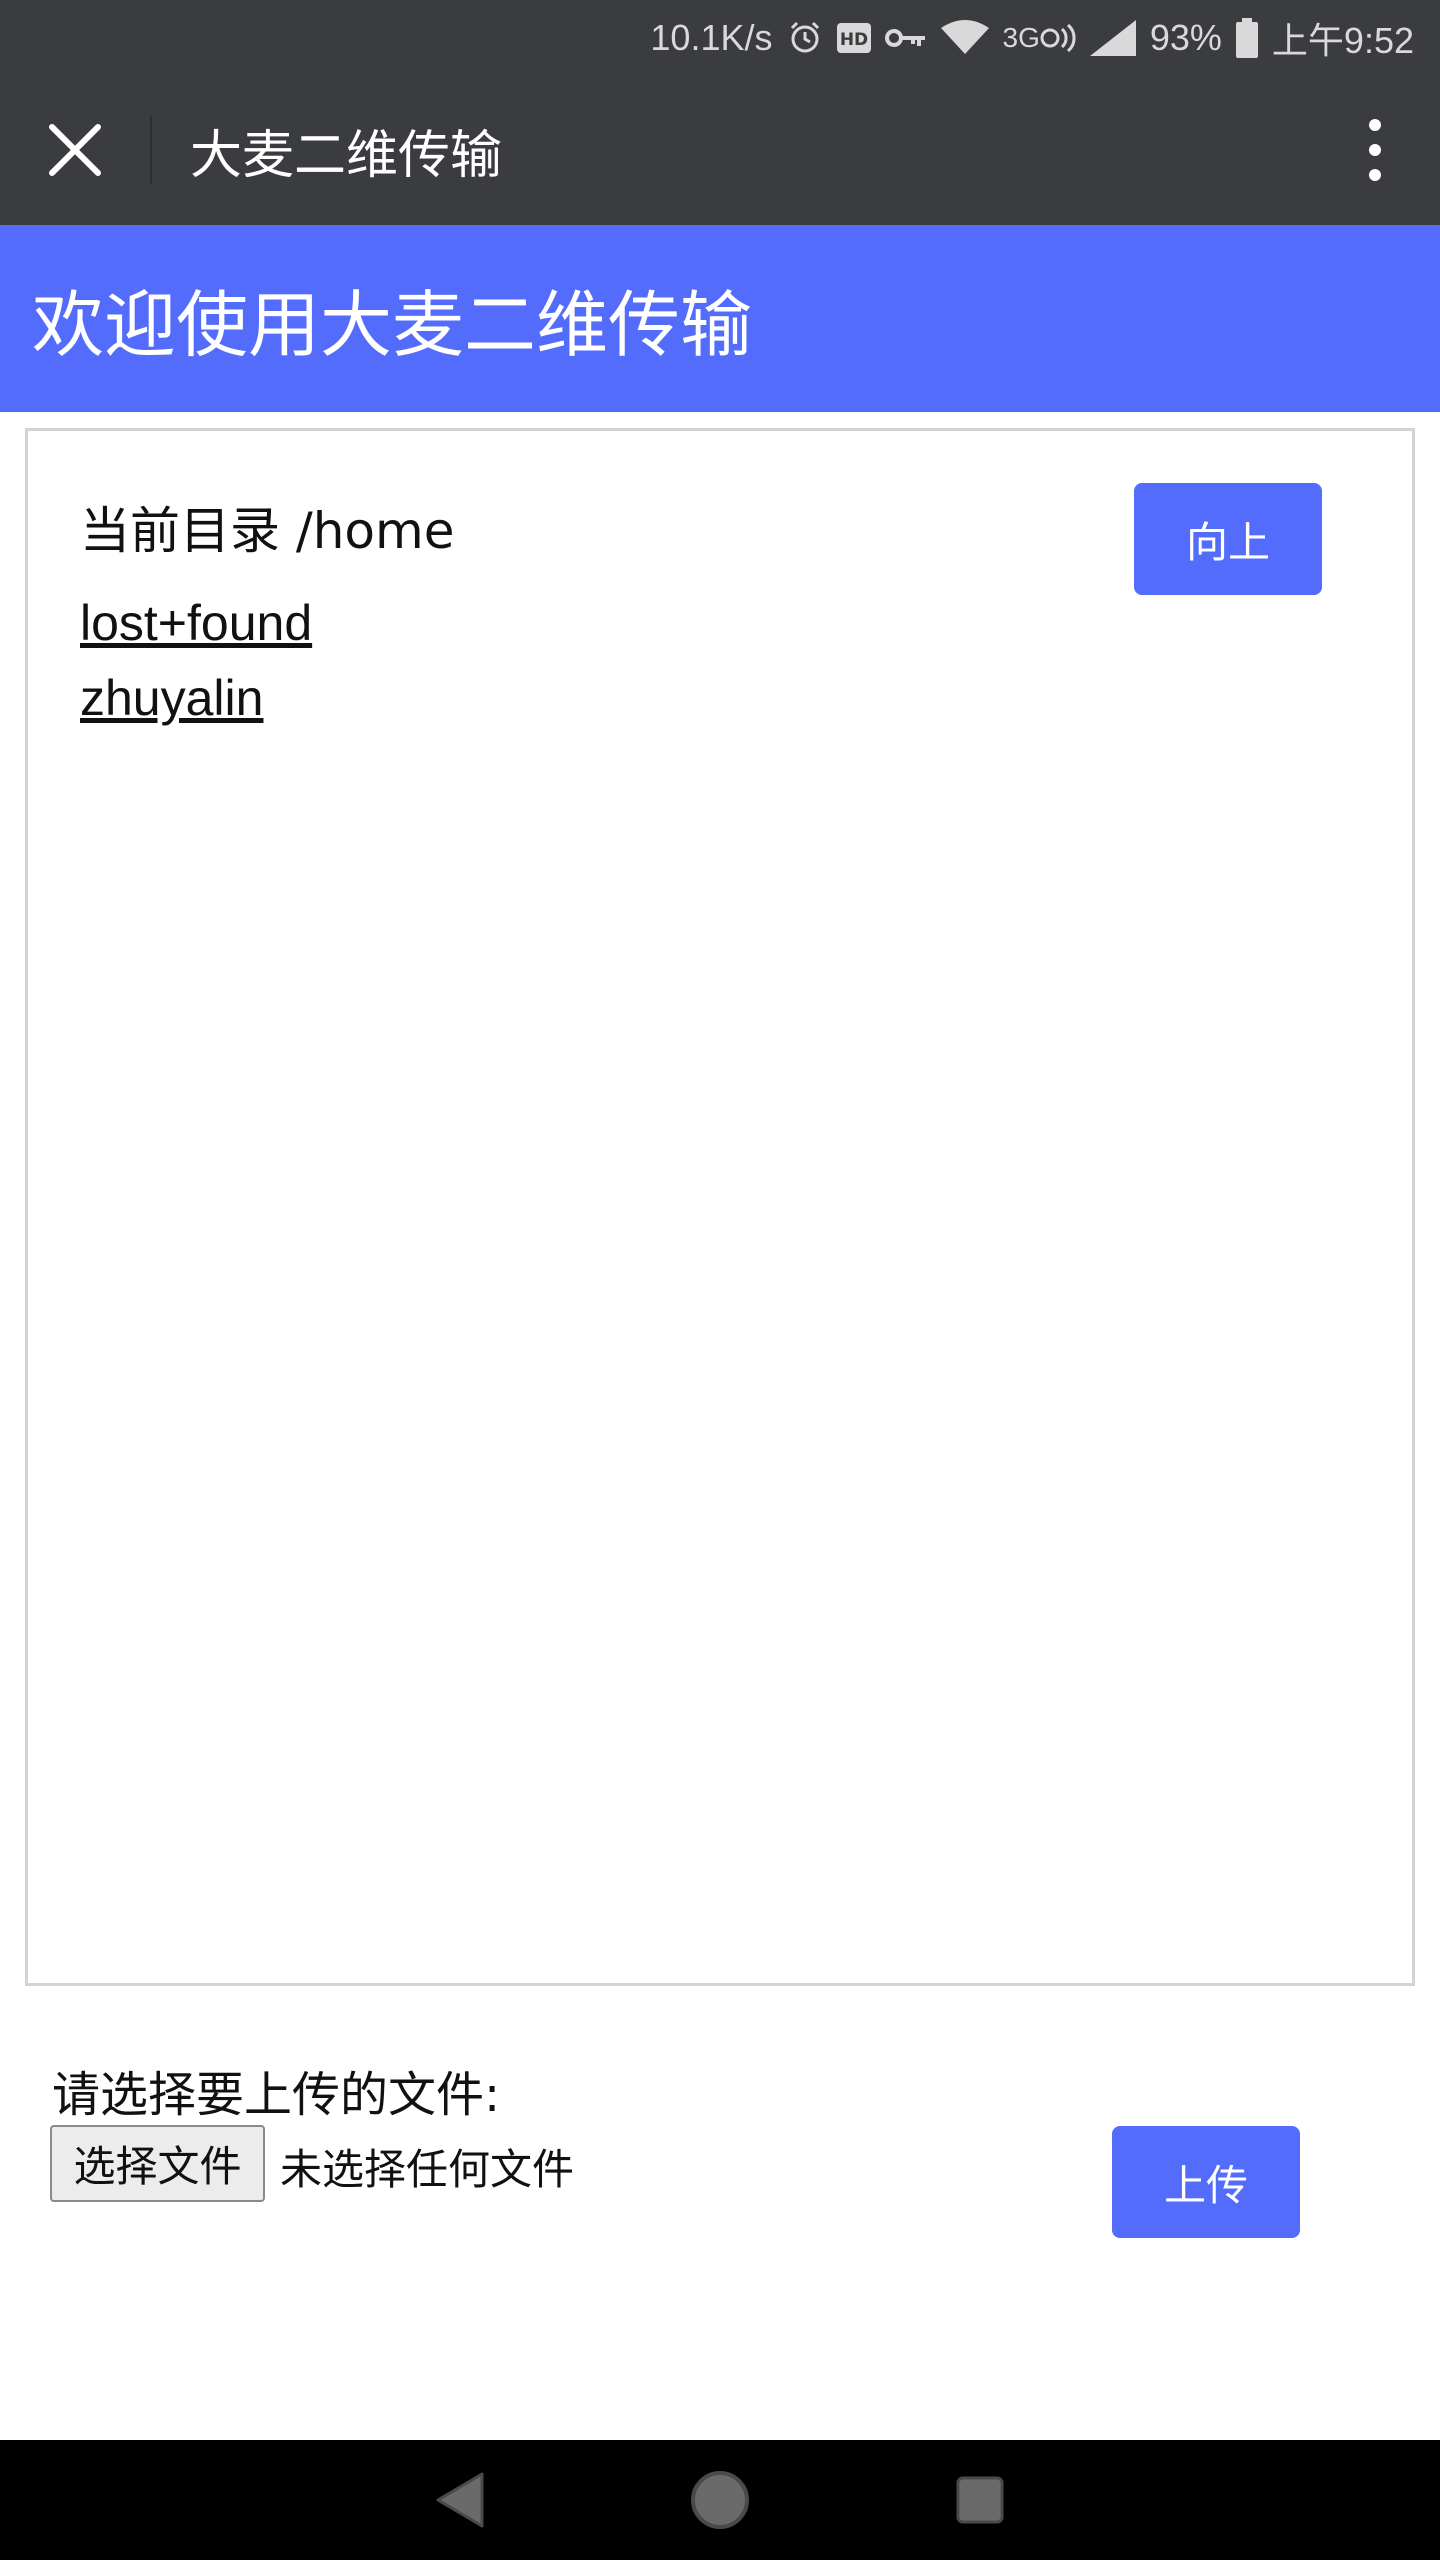 The height and width of the screenshot is (2560, 1440). Describe the element at coordinates (151, 150) in the screenshot. I see `title-divider` at that location.